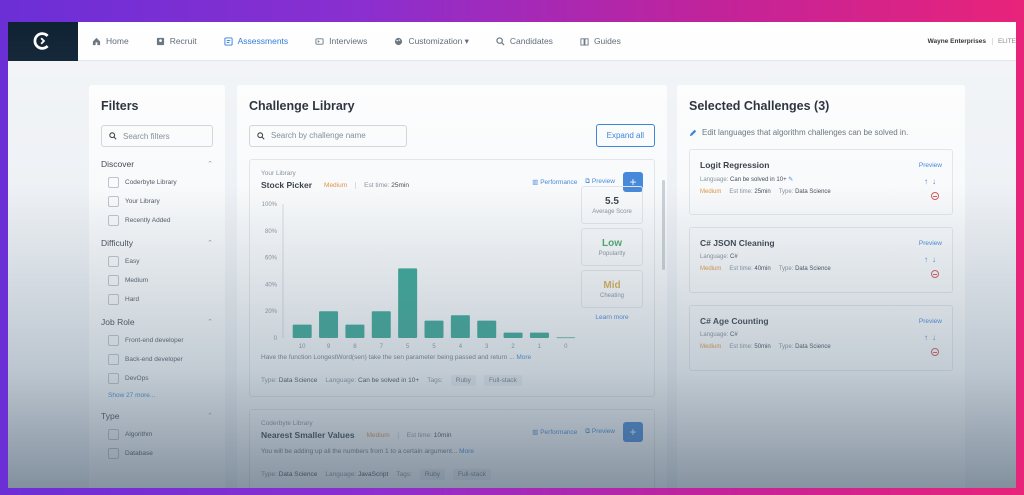 Image resolution: width=1024 pixels, height=495 pixels. What do you see at coordinates (160, 182) in the screenshot?
I see `filter-option: Coderbyte Library` at bounding box center [160, 182].